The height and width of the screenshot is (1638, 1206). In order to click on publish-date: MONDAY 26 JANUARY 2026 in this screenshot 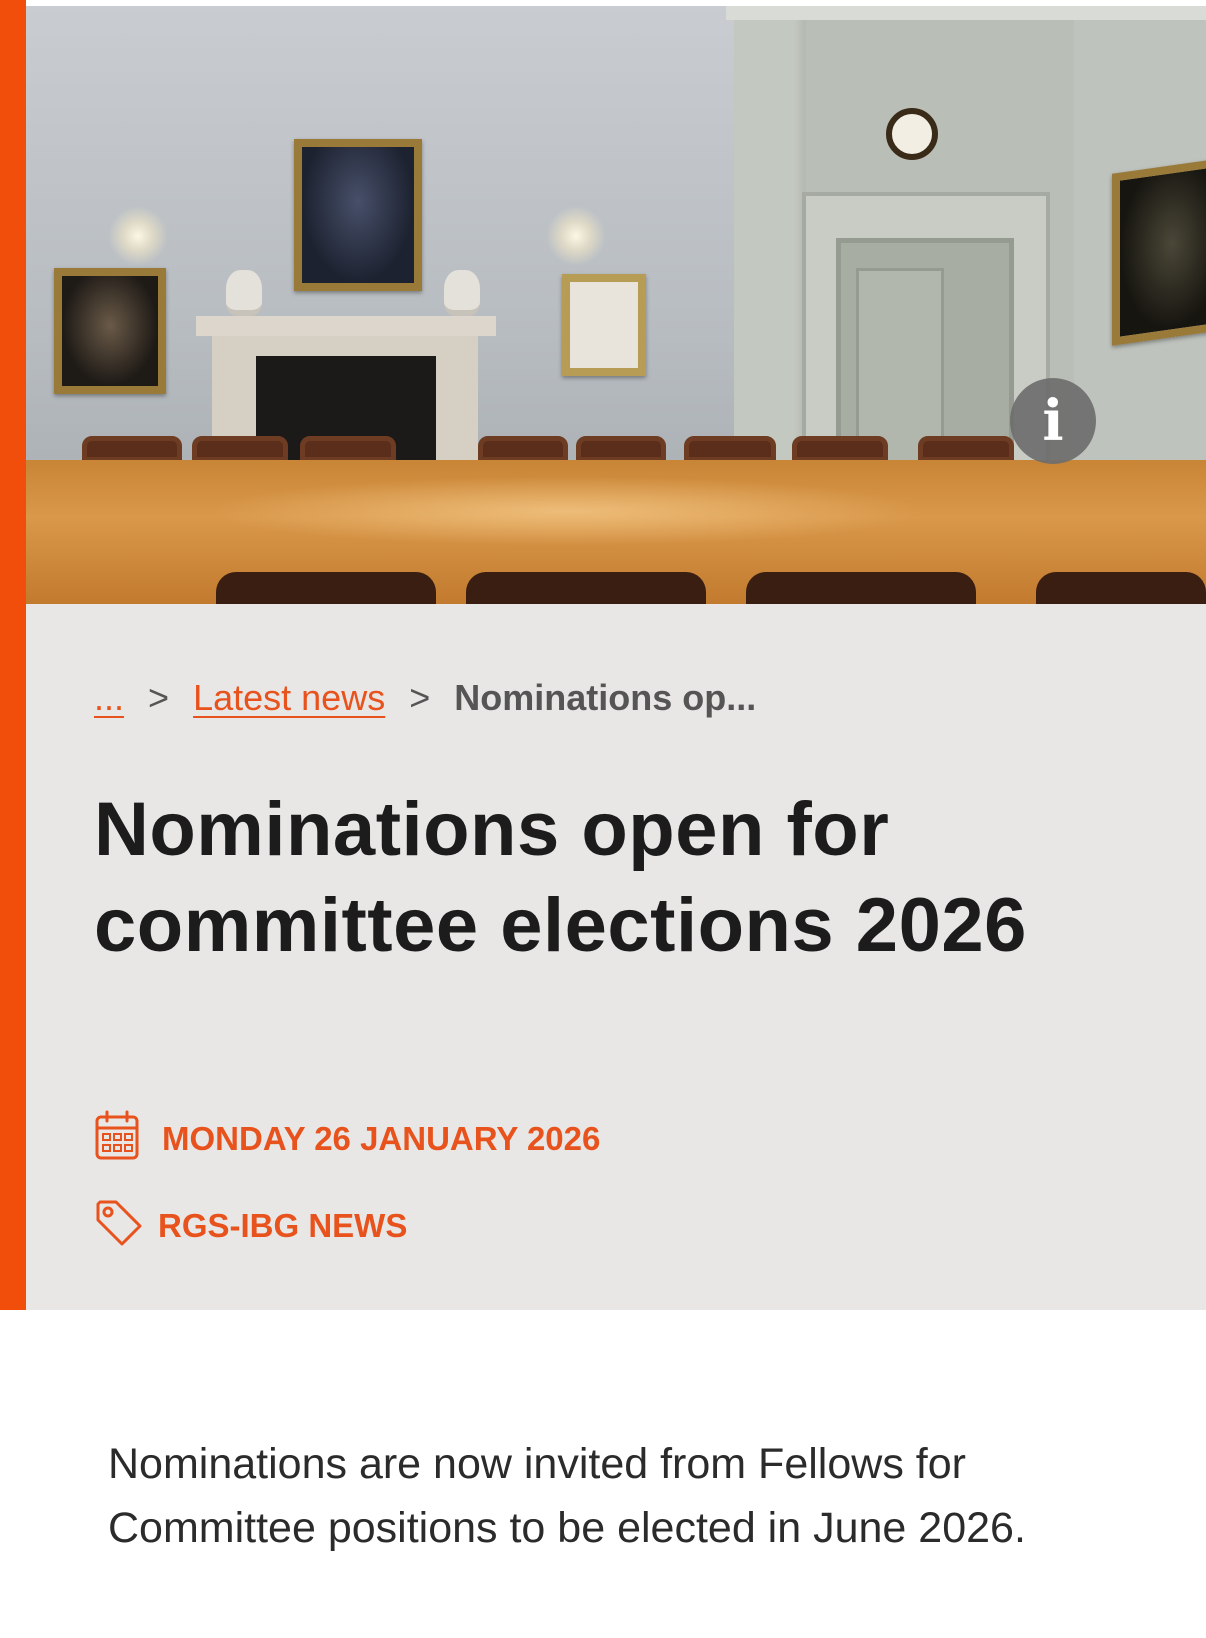, I will do `click(347, 1138)`.